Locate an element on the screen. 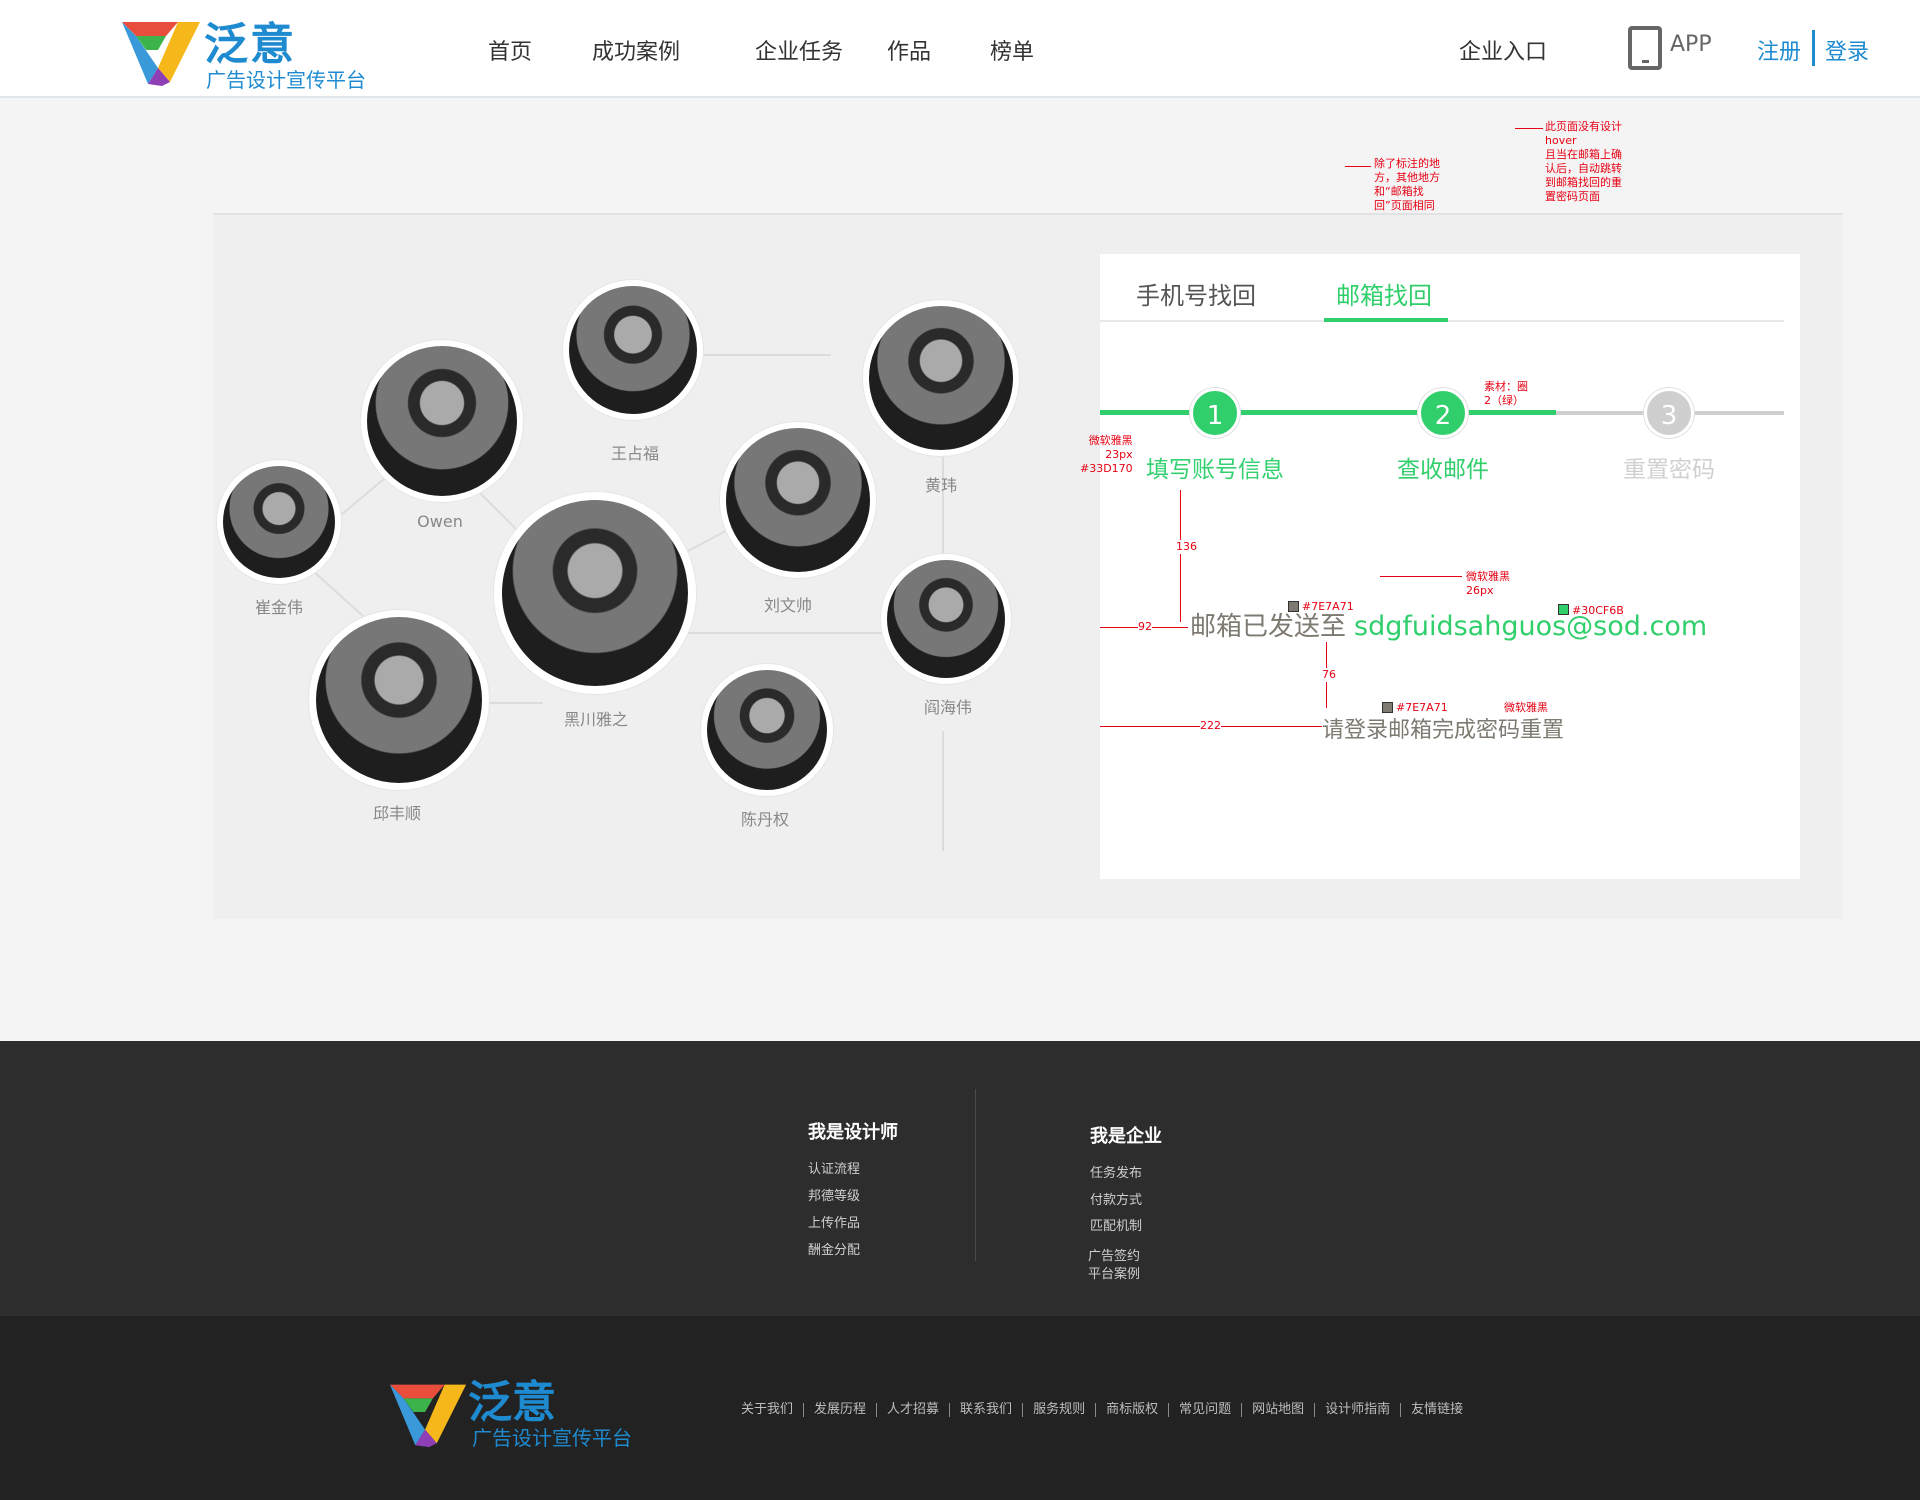 This screenshot has height=1500, width=1920. designer-name: 王占福 is located at coordinates (635, 453).